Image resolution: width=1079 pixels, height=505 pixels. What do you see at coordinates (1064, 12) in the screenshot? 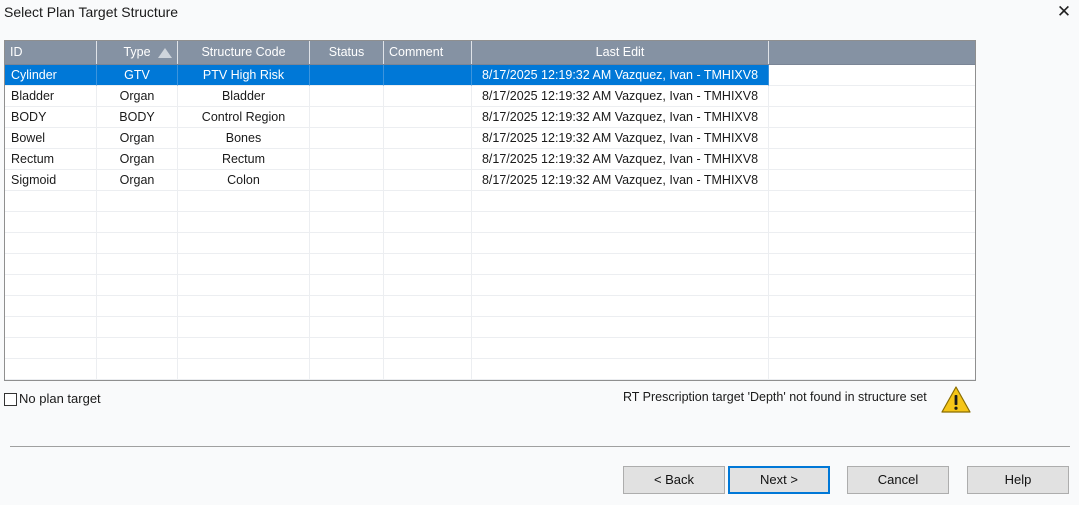
I see `close-icon: ✕` at bounding box center [1064, 12].